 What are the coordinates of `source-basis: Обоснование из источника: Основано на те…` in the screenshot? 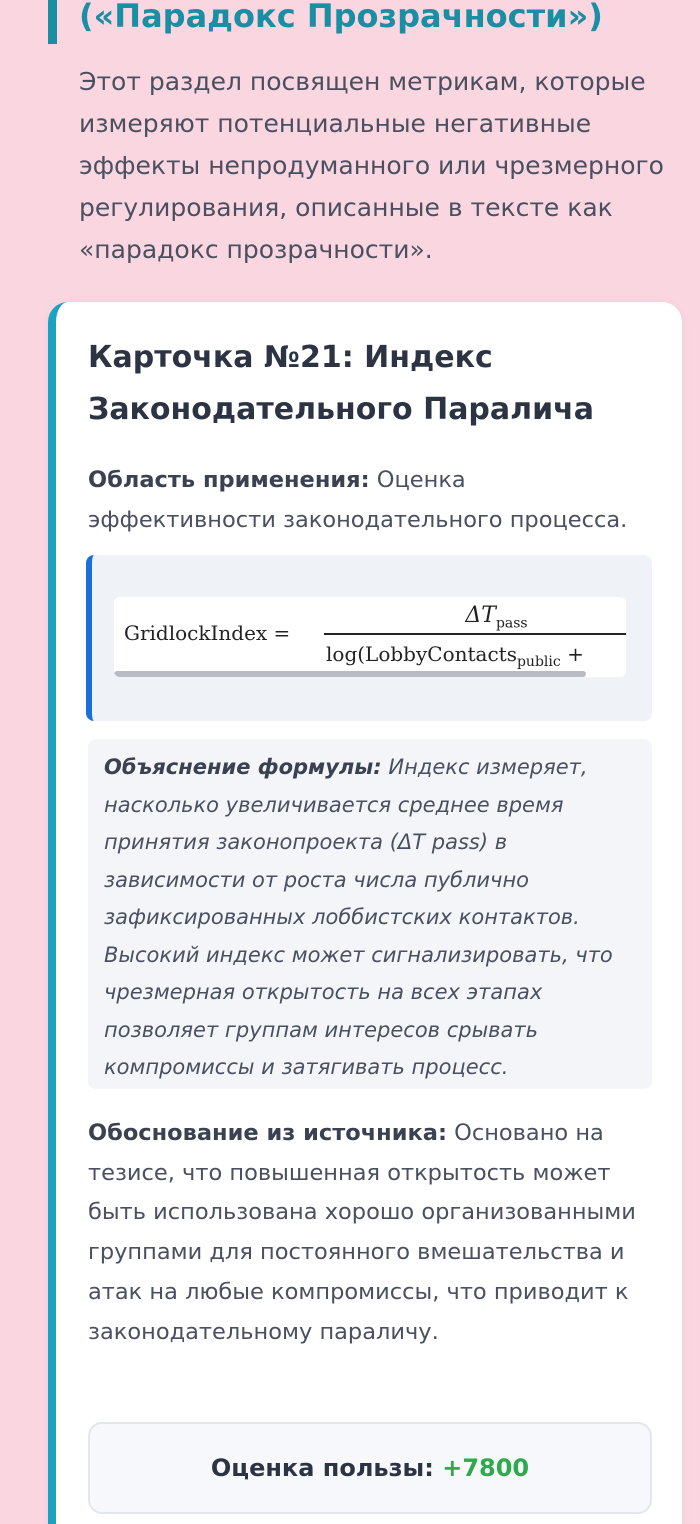 It's located at (368, 1233).